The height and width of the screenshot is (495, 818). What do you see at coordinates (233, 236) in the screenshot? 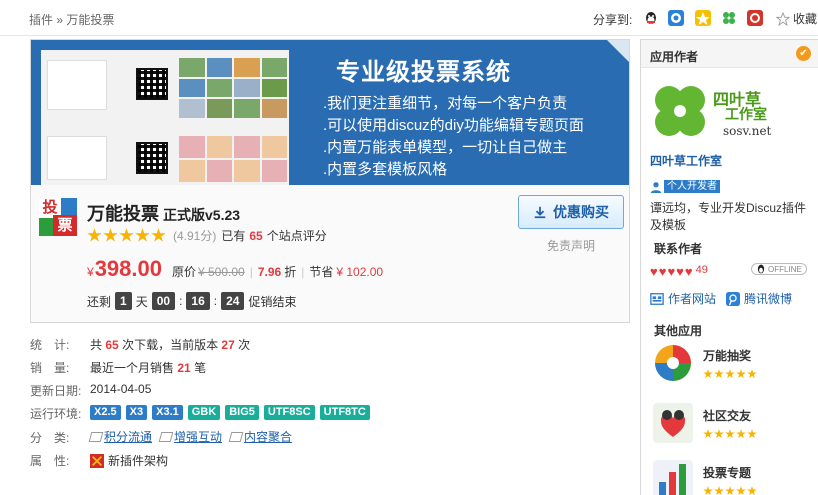
I see `rated-prefix: 已有` at bounding box center [233, 236].